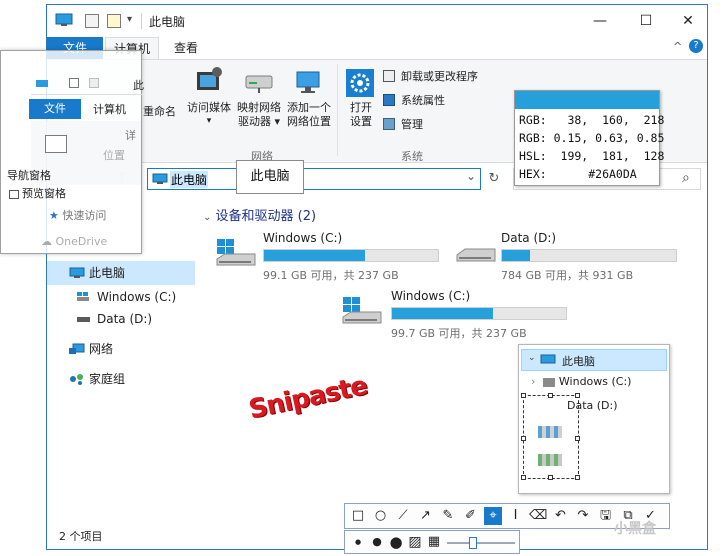 This screenshot has height=556, width=727. I want to click on maximize-button: ☐, so click(646, 21).